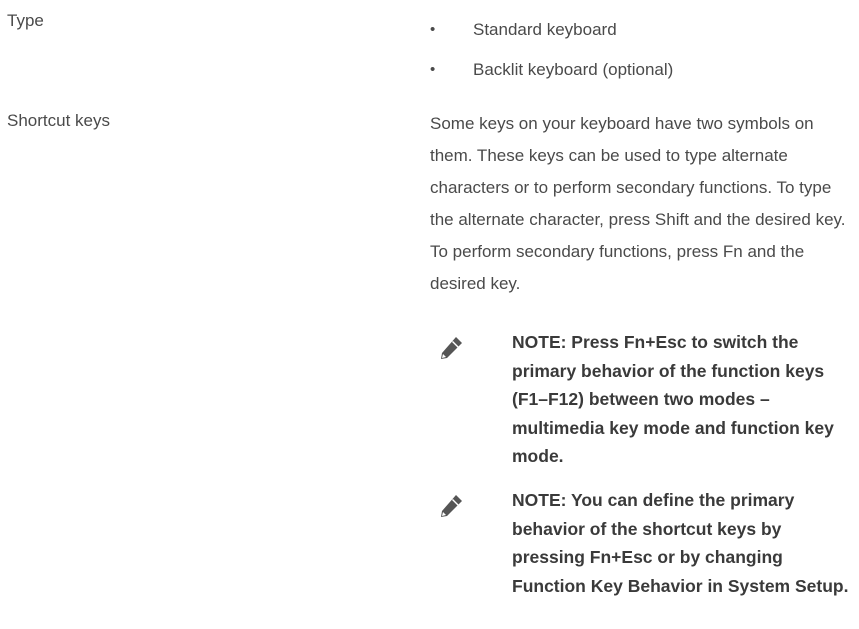 Image resolution: width=859 pixels, height=629 pixels. I want to click on list-item-text: Backlit keyboard (optional), so click(573, 69).